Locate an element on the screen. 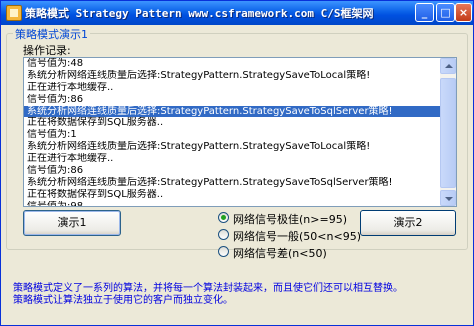  minimize-button: _ is located at coordinates (424, 12).